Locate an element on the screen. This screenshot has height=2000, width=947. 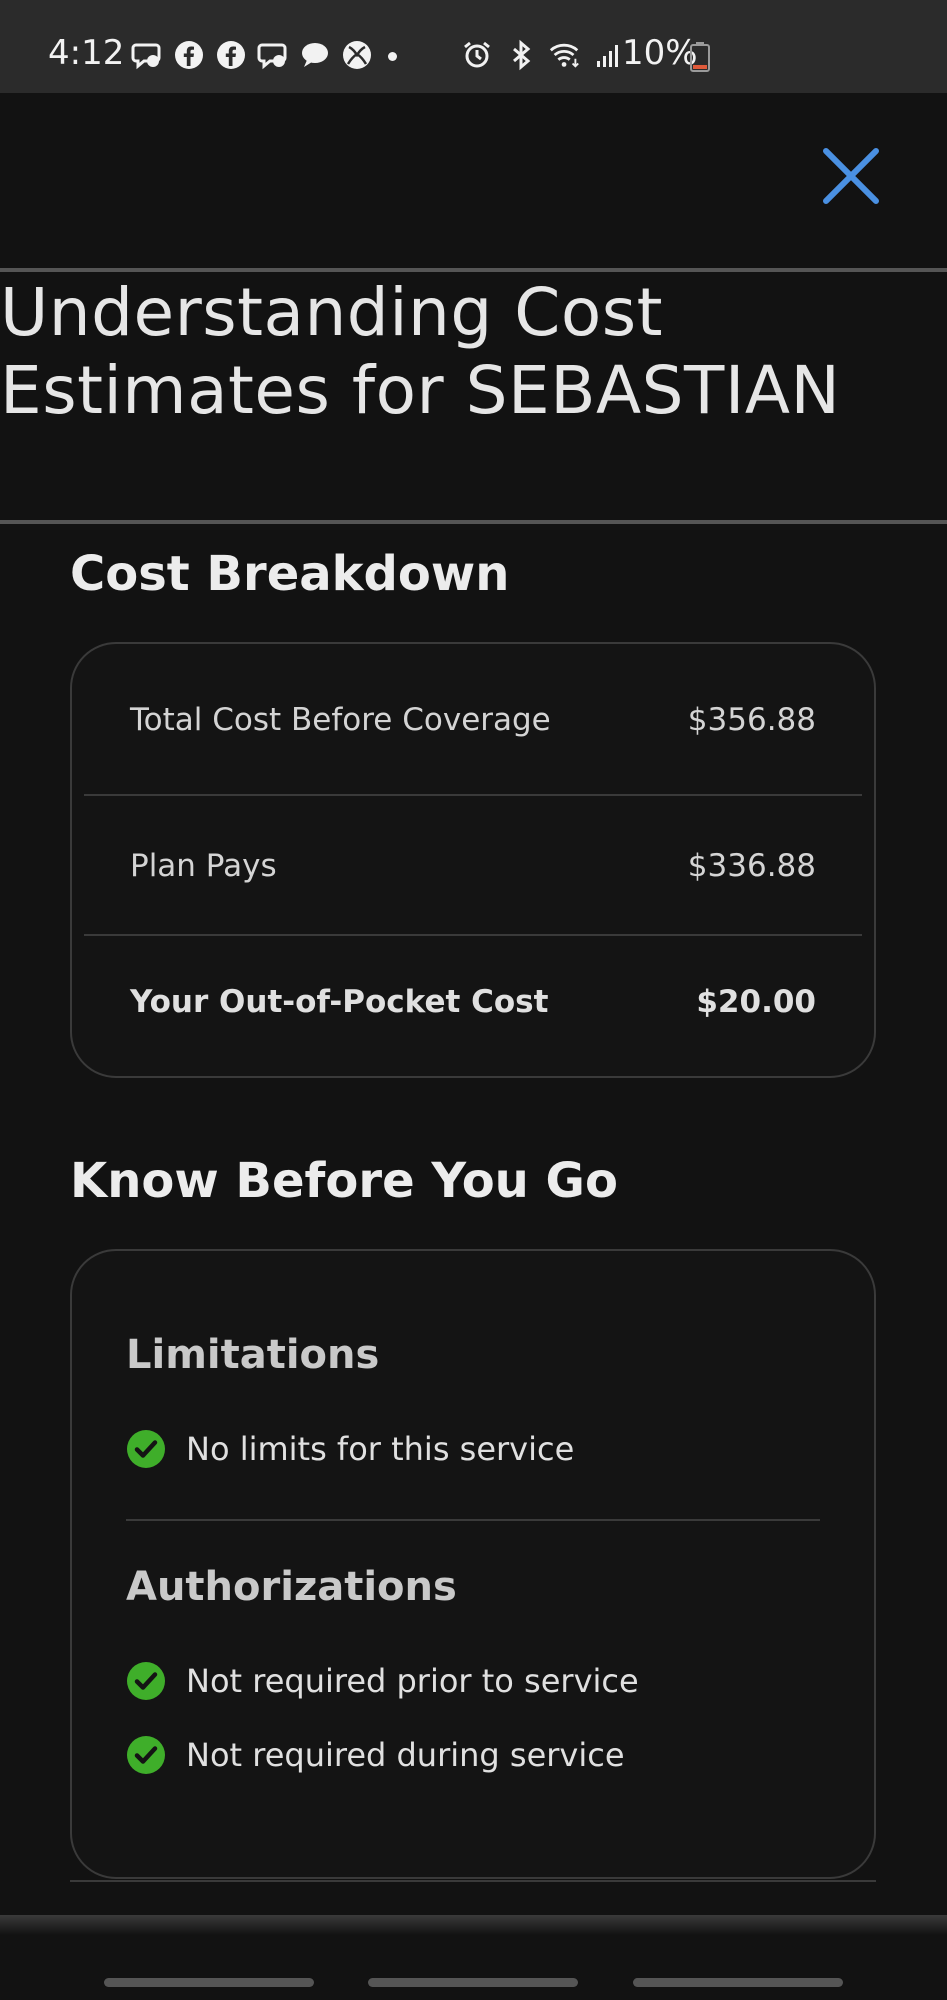
authorizations-heading: Authorizations is located at coordinates (291, 1587).